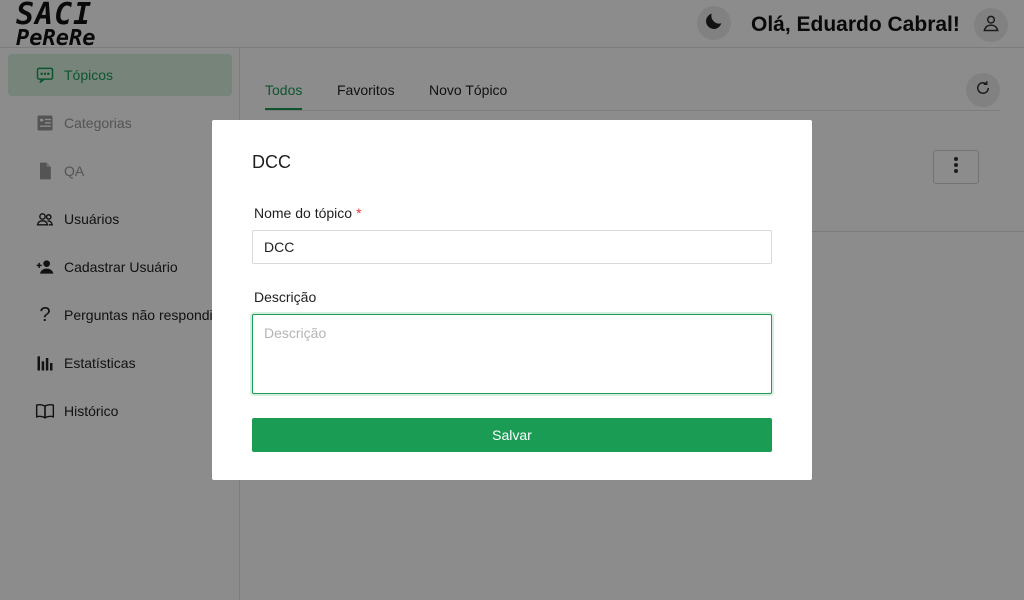 Image resolution: width=1024 pixels, height=600 pixels. What do you see at coordinates (285, 297) in the screenshot?
I see `description-label: Descrição` at bounding box center [285, 297].